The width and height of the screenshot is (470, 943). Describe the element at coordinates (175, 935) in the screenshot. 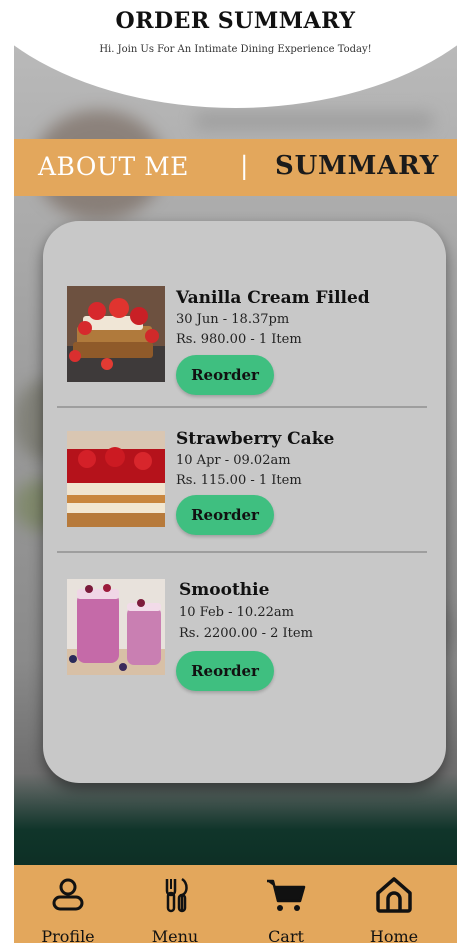

I see `nav-label: Menu` at that location.